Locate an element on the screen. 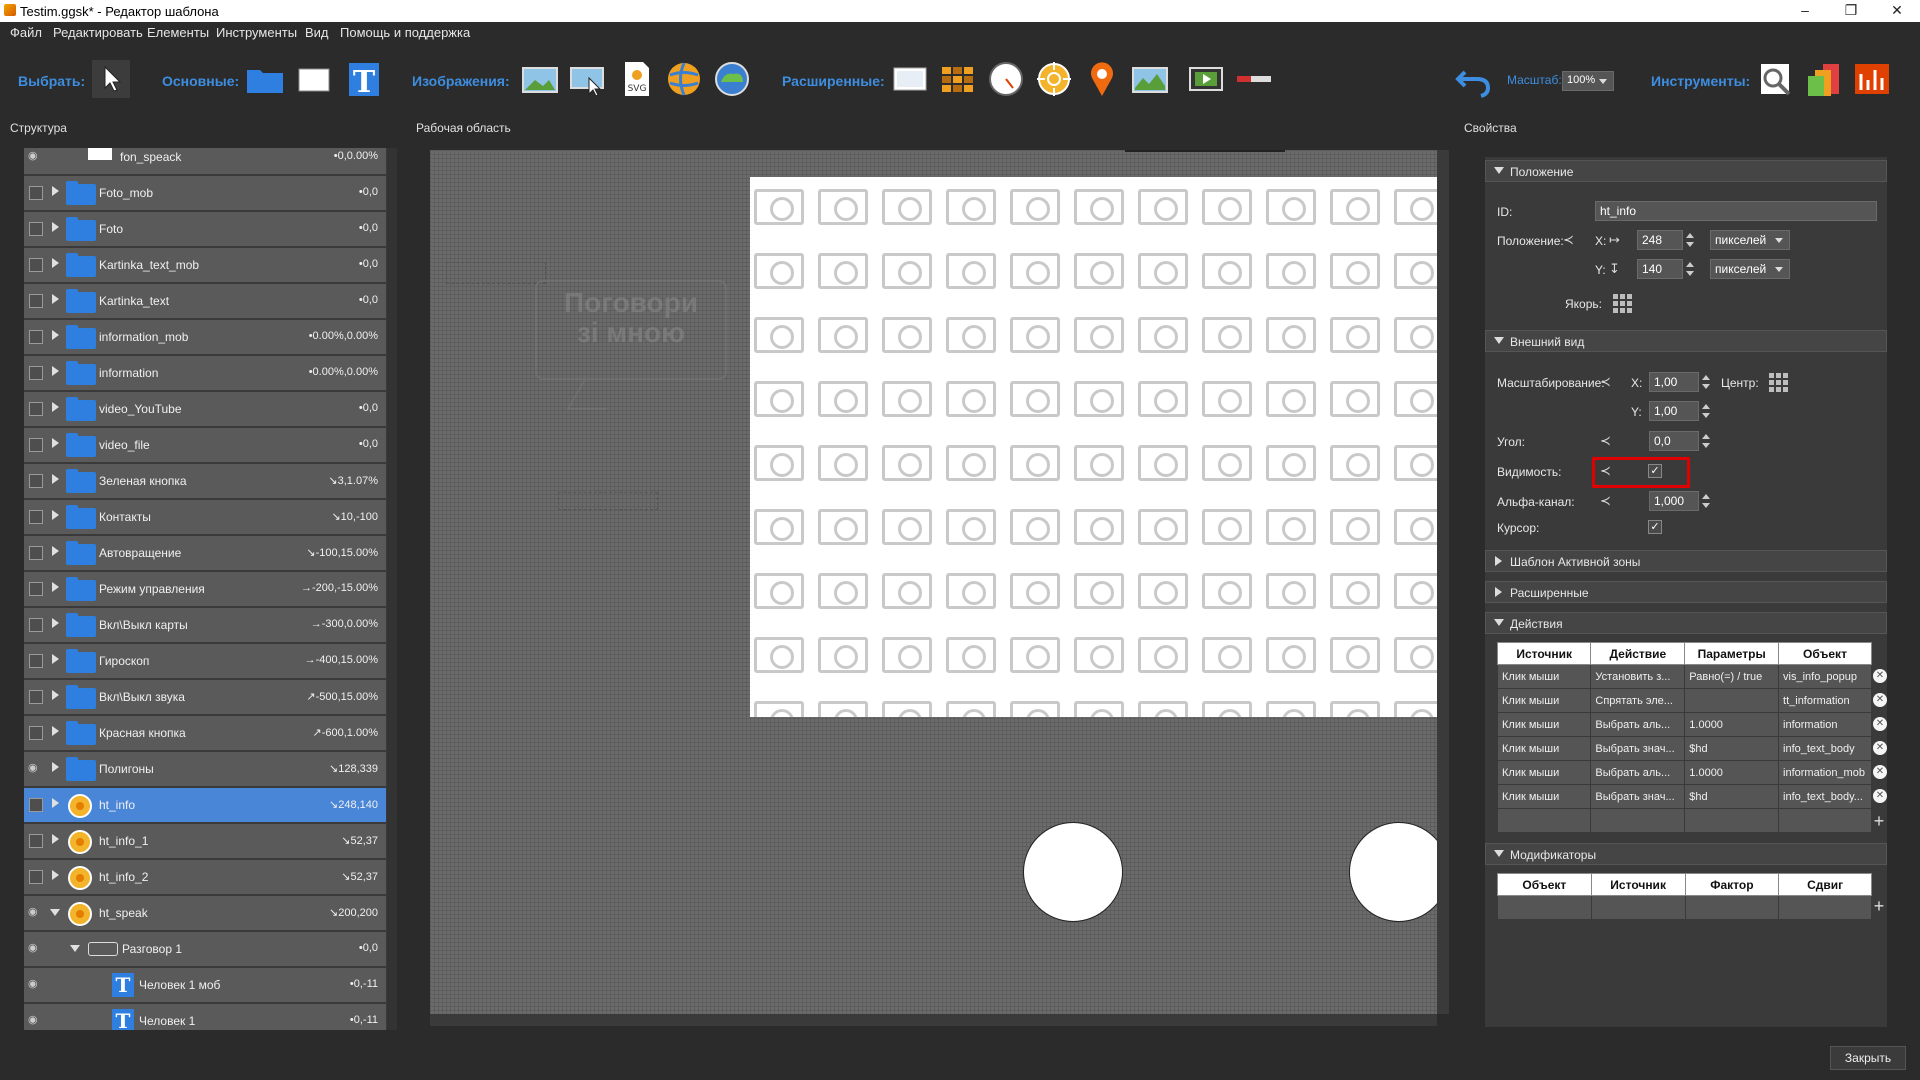 Image resolution: width=1920 pixels, height=1080 pixels. actions-header-source: Источник is located at coordinates (1544, 653).